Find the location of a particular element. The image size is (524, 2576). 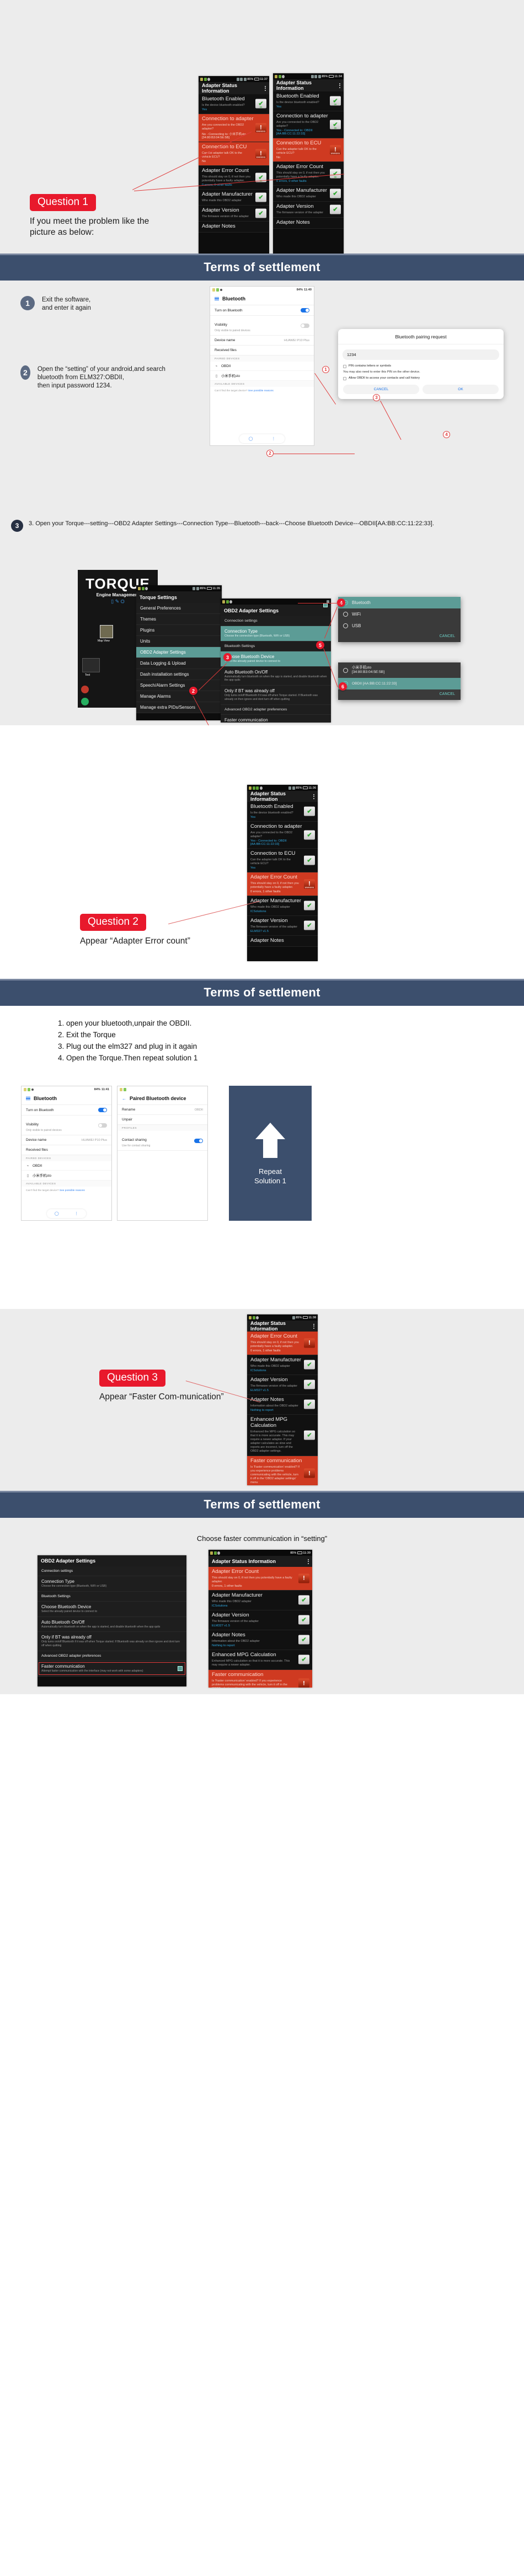

test-tile is located at coordinates (91, 665).